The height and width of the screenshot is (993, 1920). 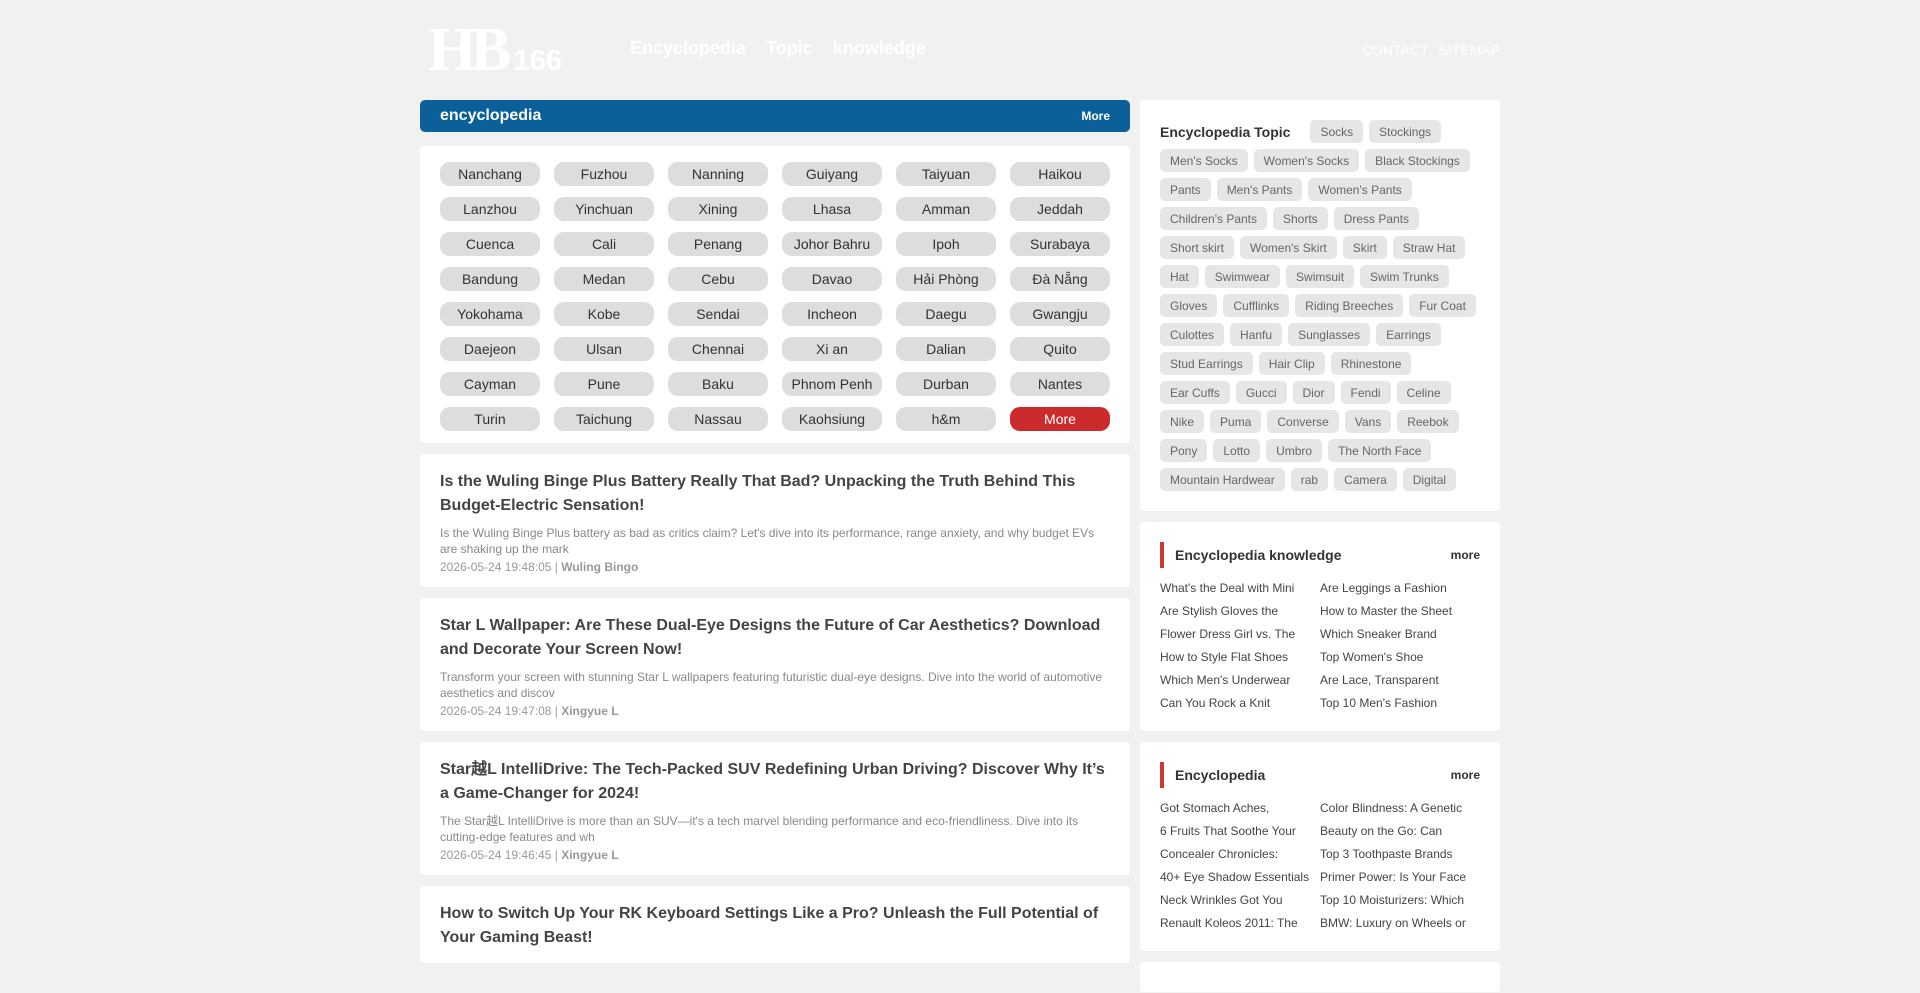 I want to click on city-link: Surabaya, so click(x=1060, y=244).